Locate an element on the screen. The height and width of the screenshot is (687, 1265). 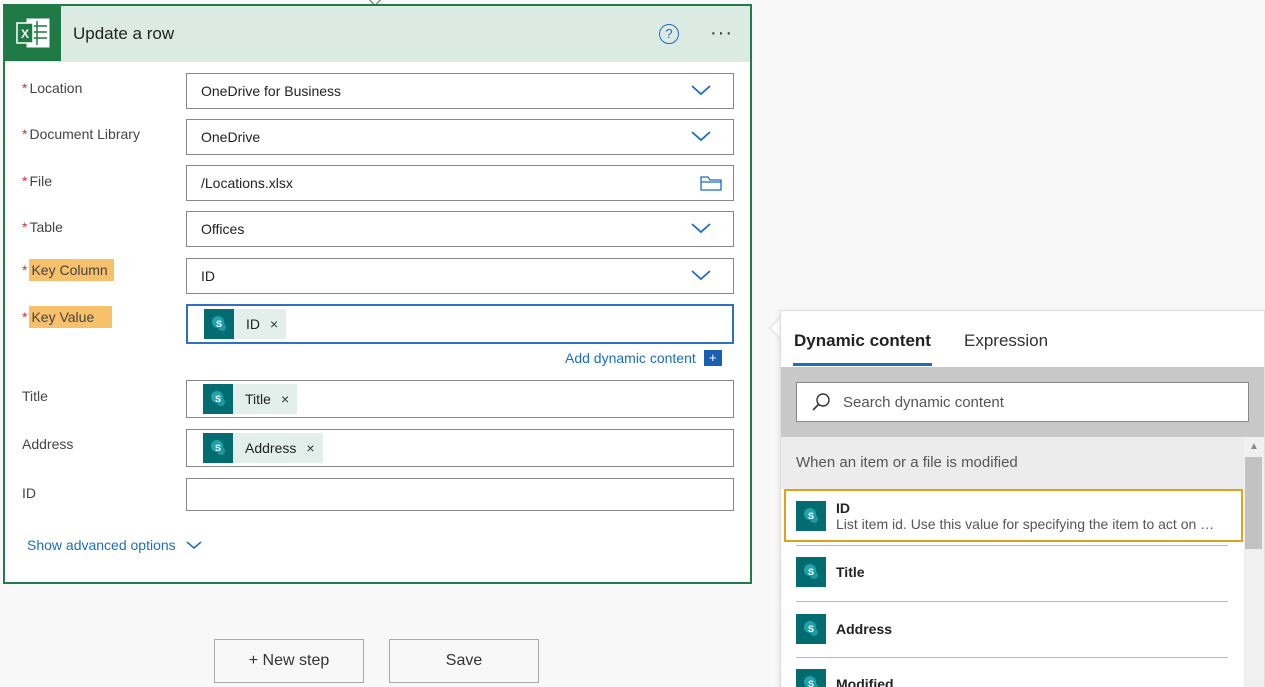
card-header: X Update a row ? ··· is located at coordinates (377, 33).